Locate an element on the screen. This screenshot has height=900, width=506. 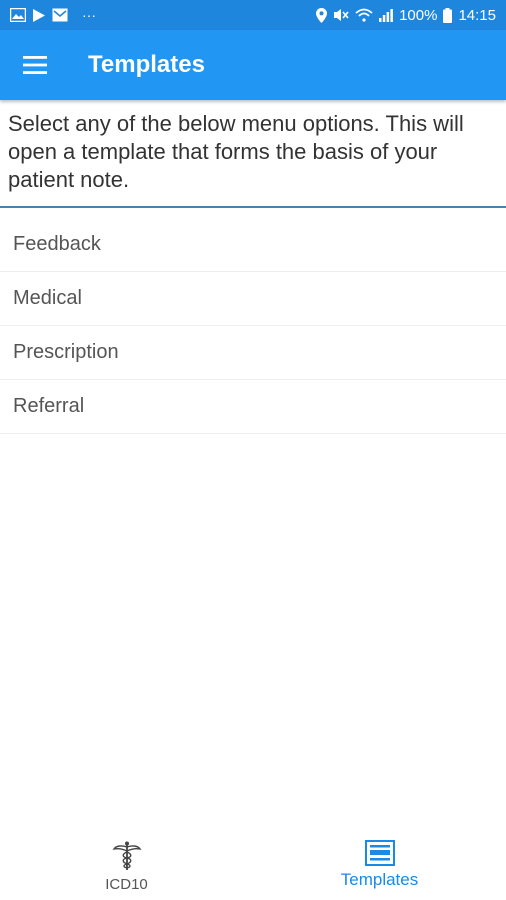
battery-percentage: 100% is located at coordinates (418, 15).